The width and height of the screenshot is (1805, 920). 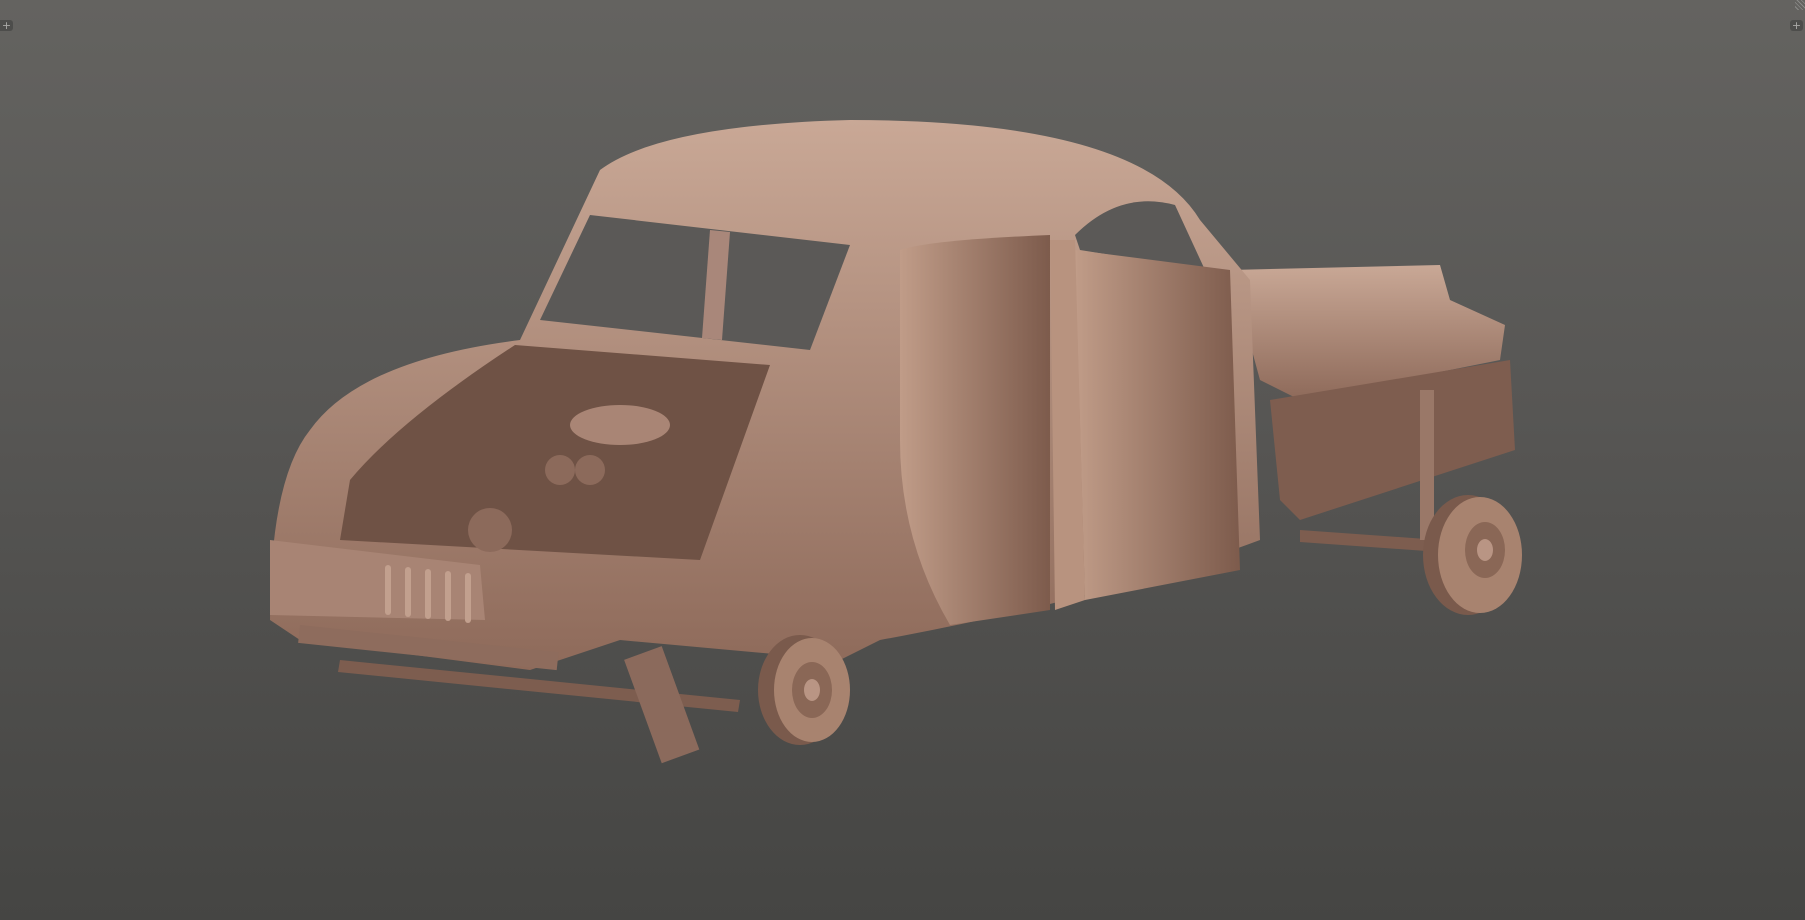 What do you see at coordinates (1370, 541) in the screenshot?
I see `rear-axle` at bounding box center [1370, 541].